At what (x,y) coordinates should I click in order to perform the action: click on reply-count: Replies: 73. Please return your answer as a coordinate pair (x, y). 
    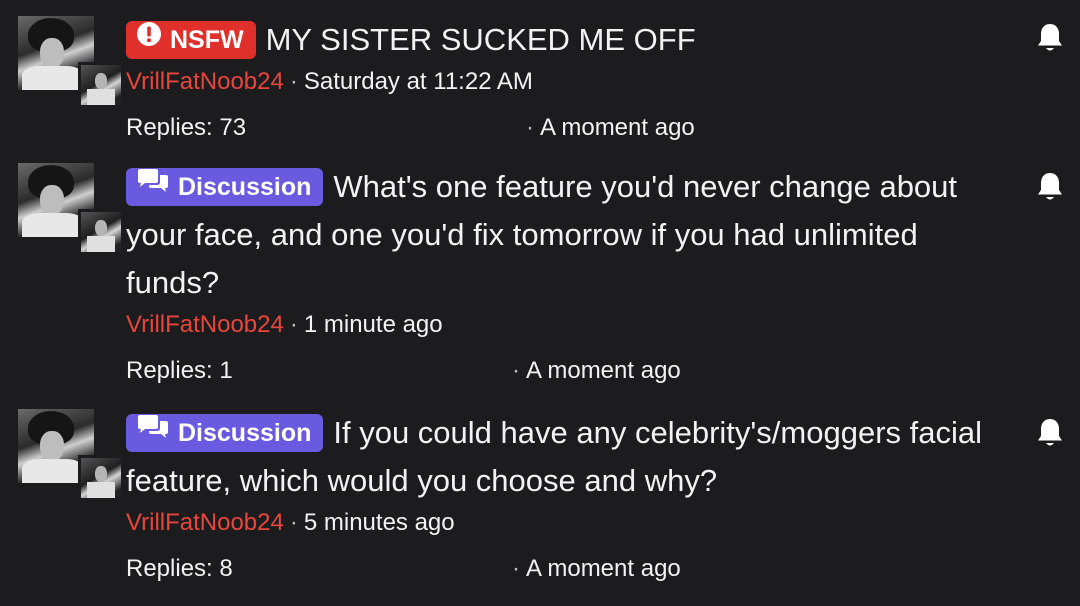
    Looking at the image, I should click on (186, 127).